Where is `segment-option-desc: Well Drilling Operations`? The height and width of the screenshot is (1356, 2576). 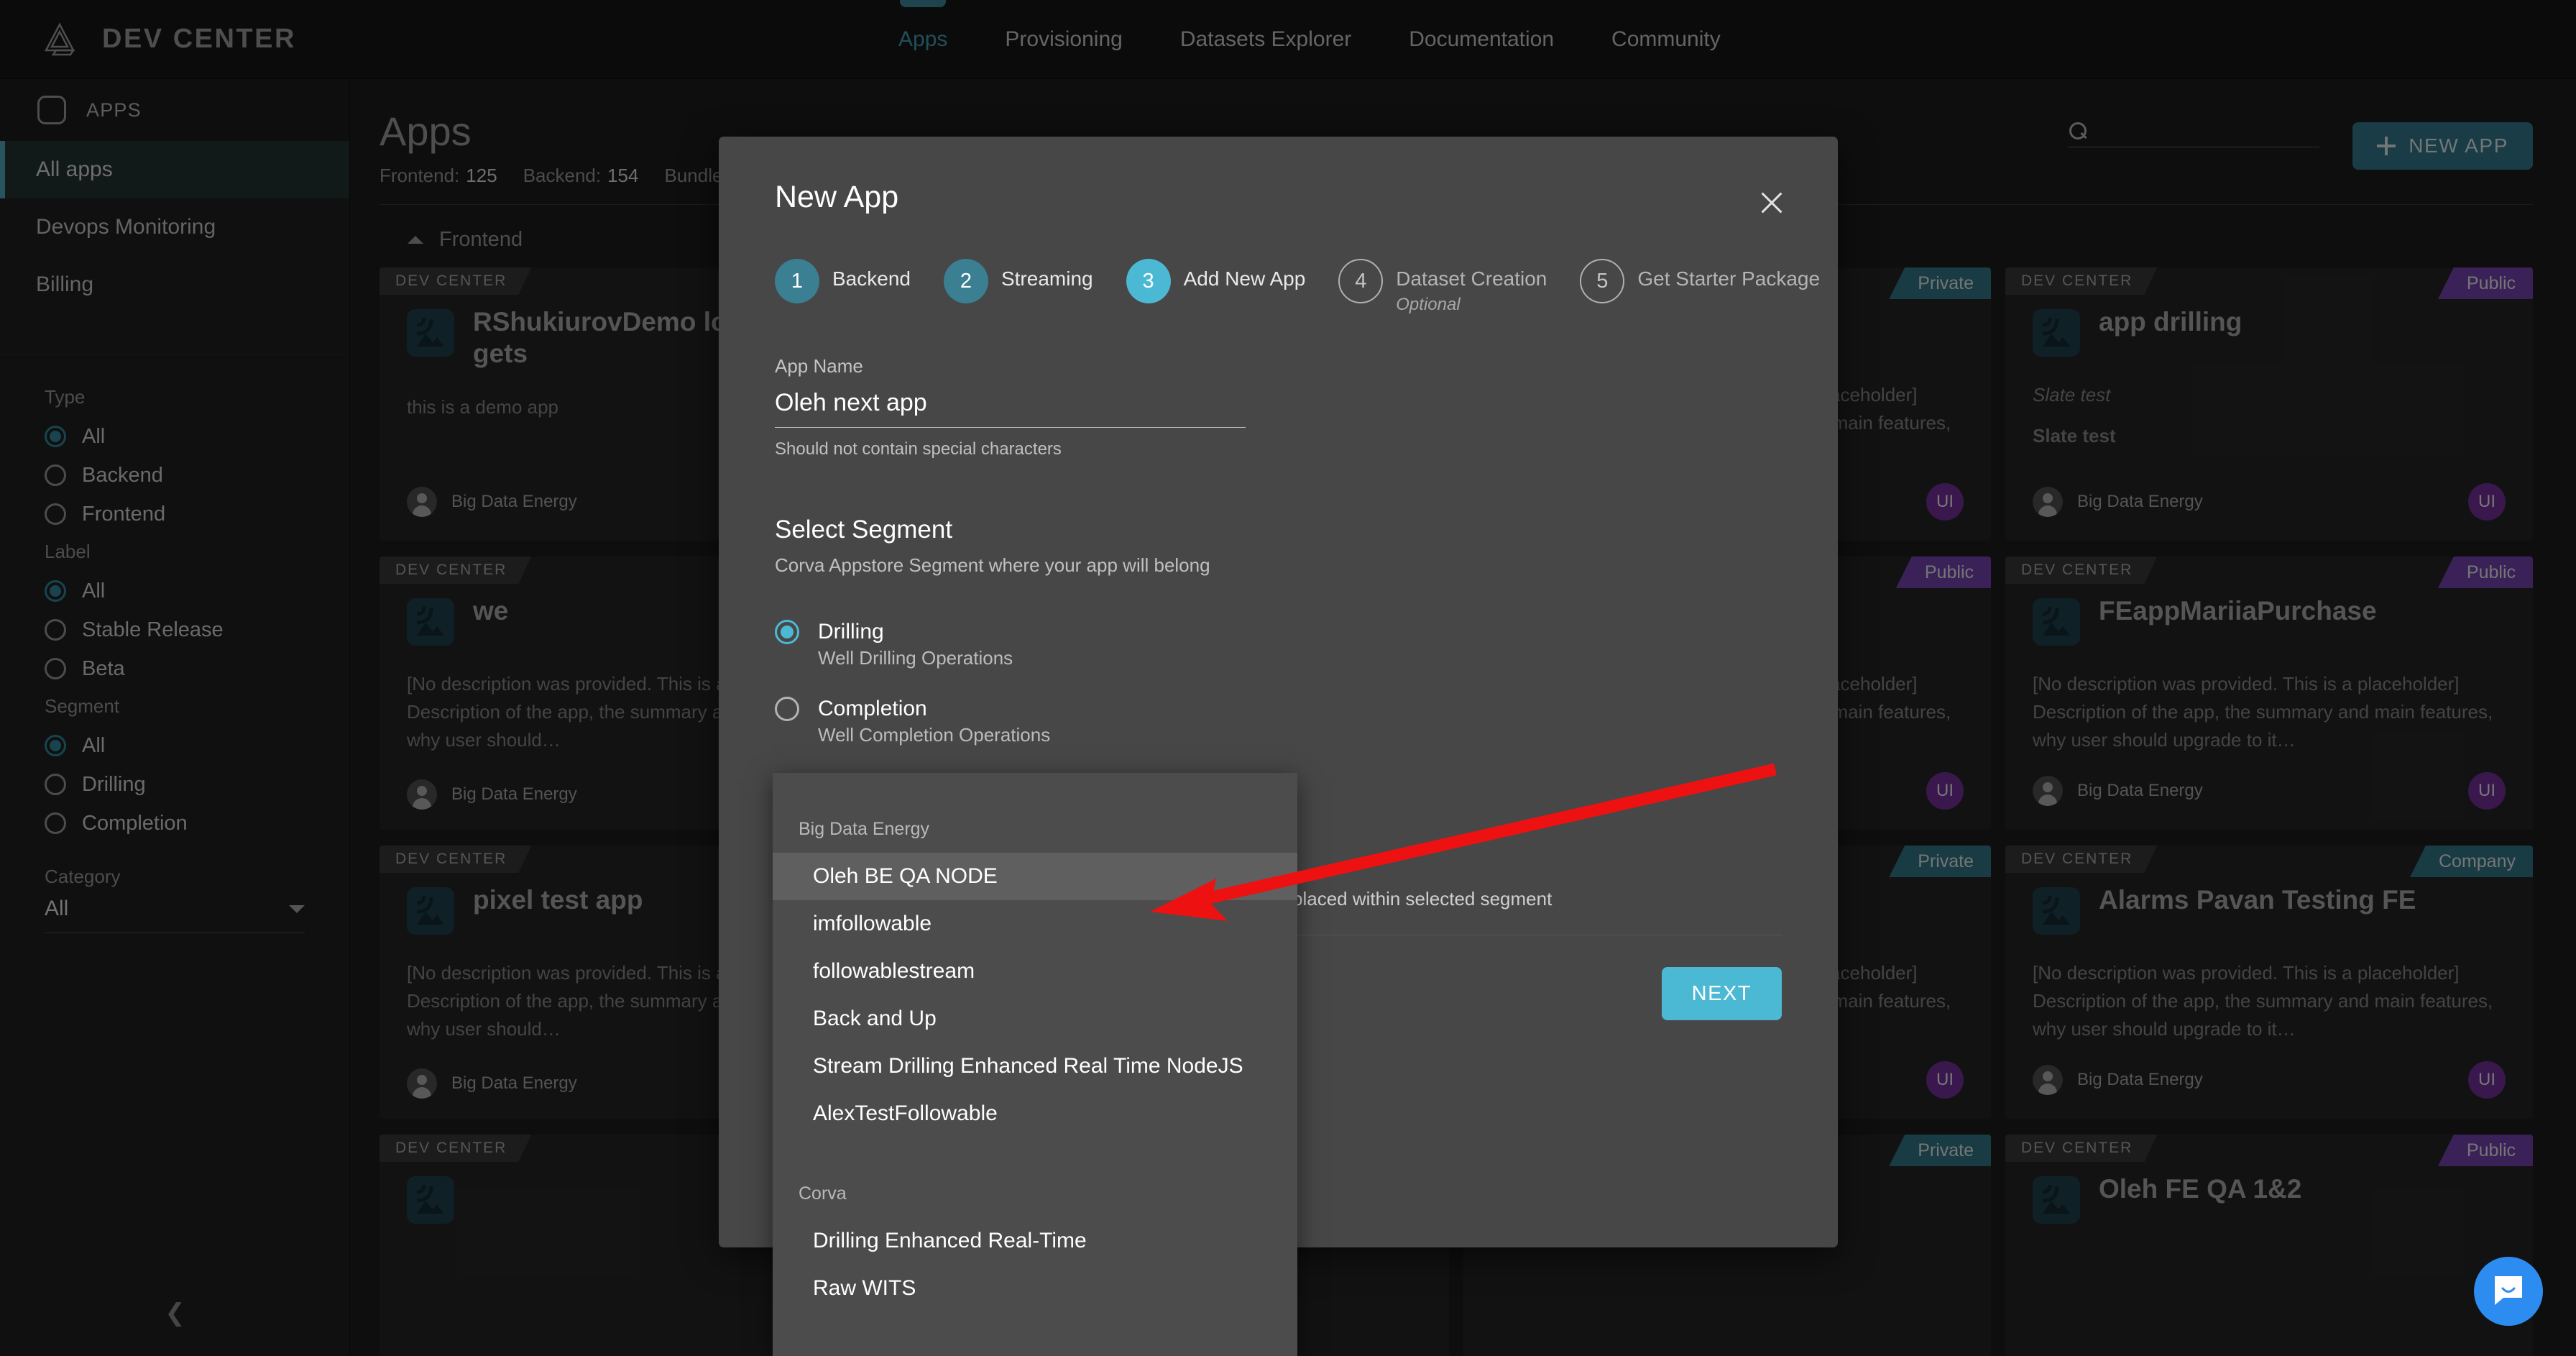 segment-option-desc: Well Drilling Operations is located at coordinates (915, 658).